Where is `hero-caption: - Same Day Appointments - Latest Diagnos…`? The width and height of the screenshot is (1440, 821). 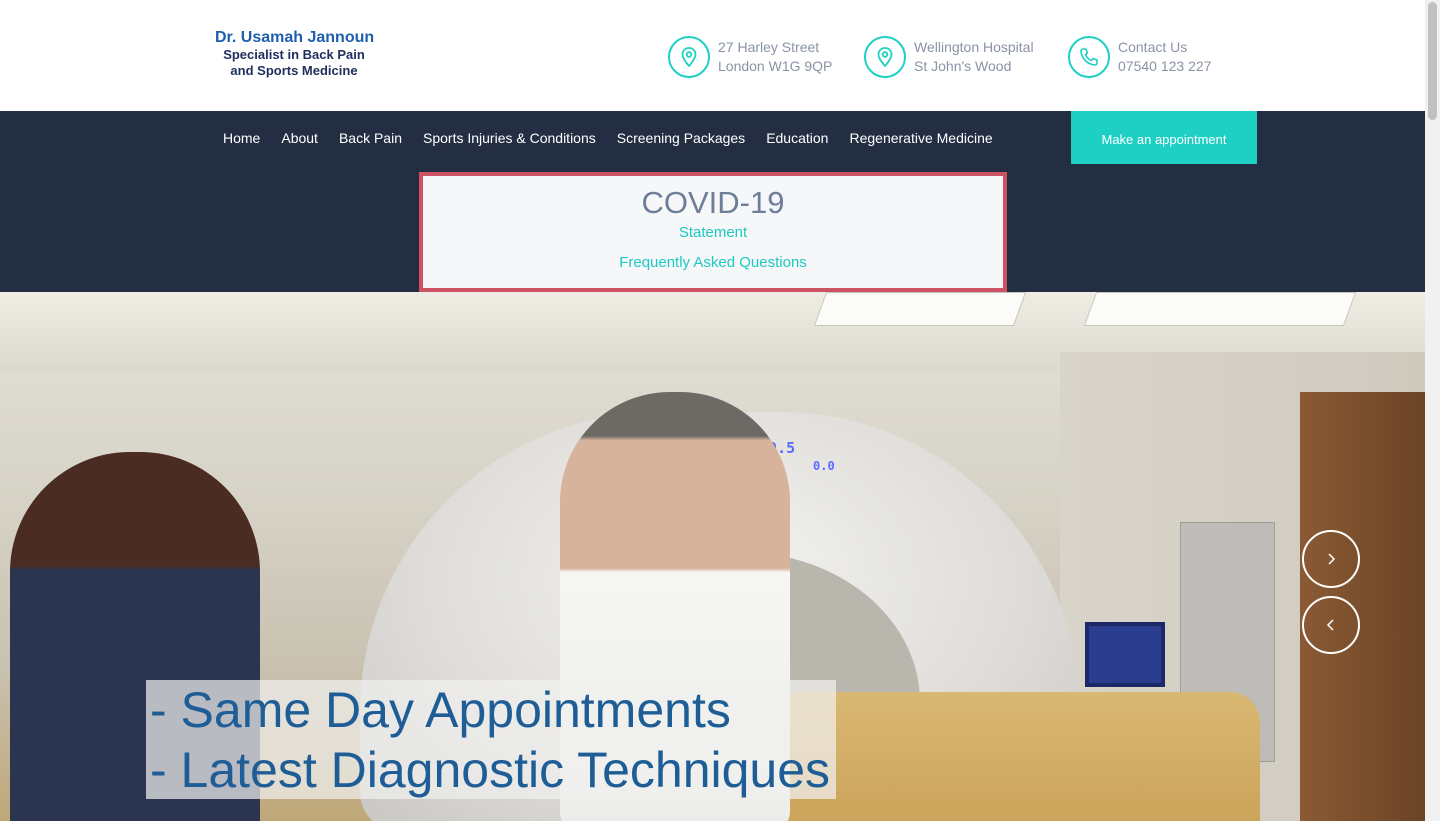 hero-caption: - Same Day Appointments - Latest Diagnos… is located at coordinates (491, 739).